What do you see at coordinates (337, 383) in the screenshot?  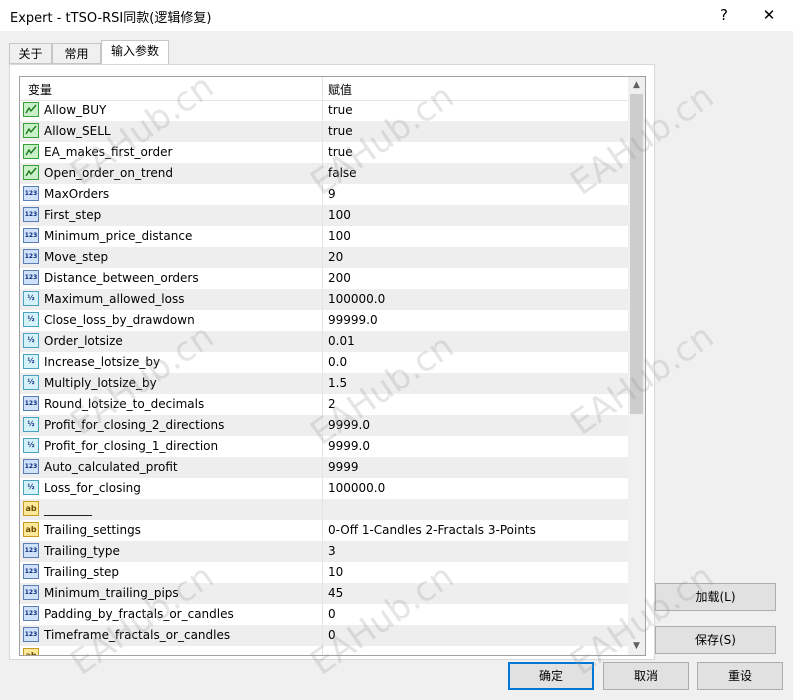 I see `param-value: 1.5` at bounding box center [337, 383].